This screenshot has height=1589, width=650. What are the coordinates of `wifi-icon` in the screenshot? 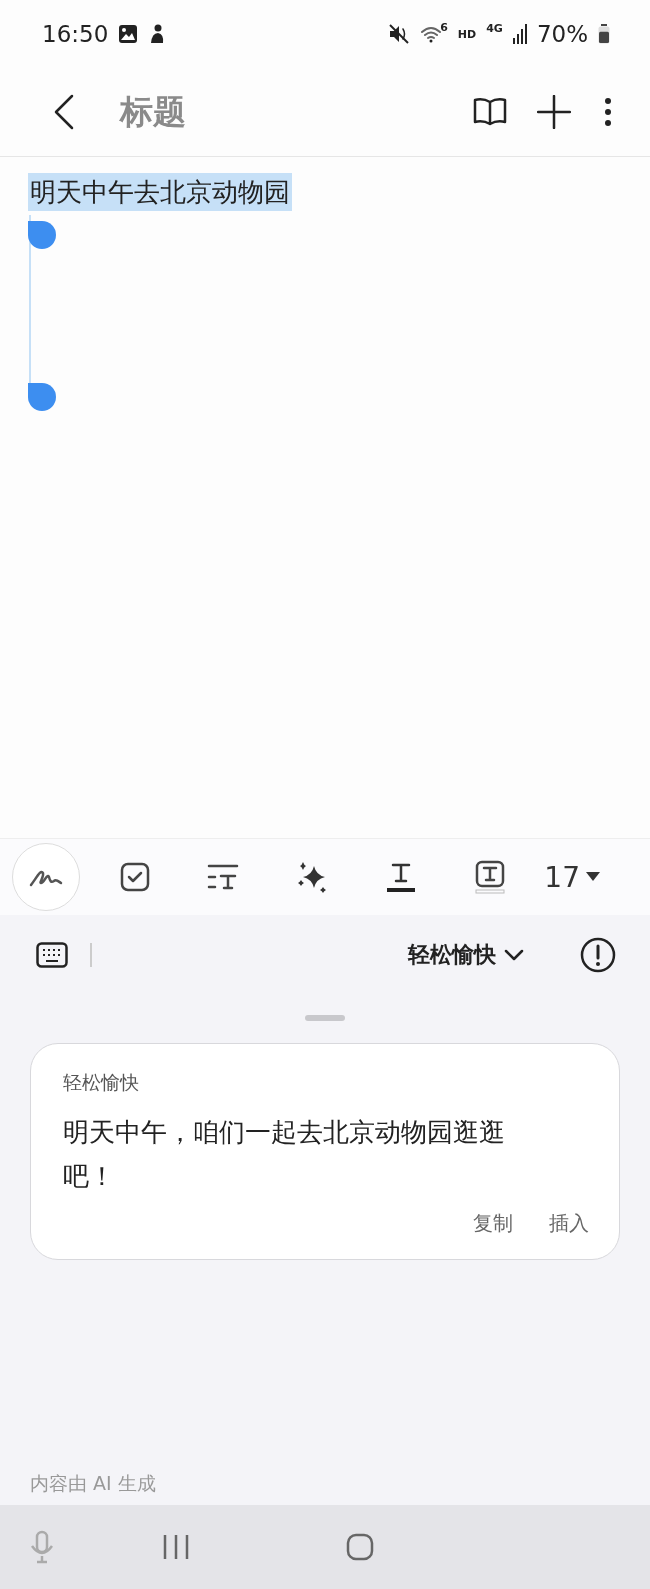 It's located at (431, 34).